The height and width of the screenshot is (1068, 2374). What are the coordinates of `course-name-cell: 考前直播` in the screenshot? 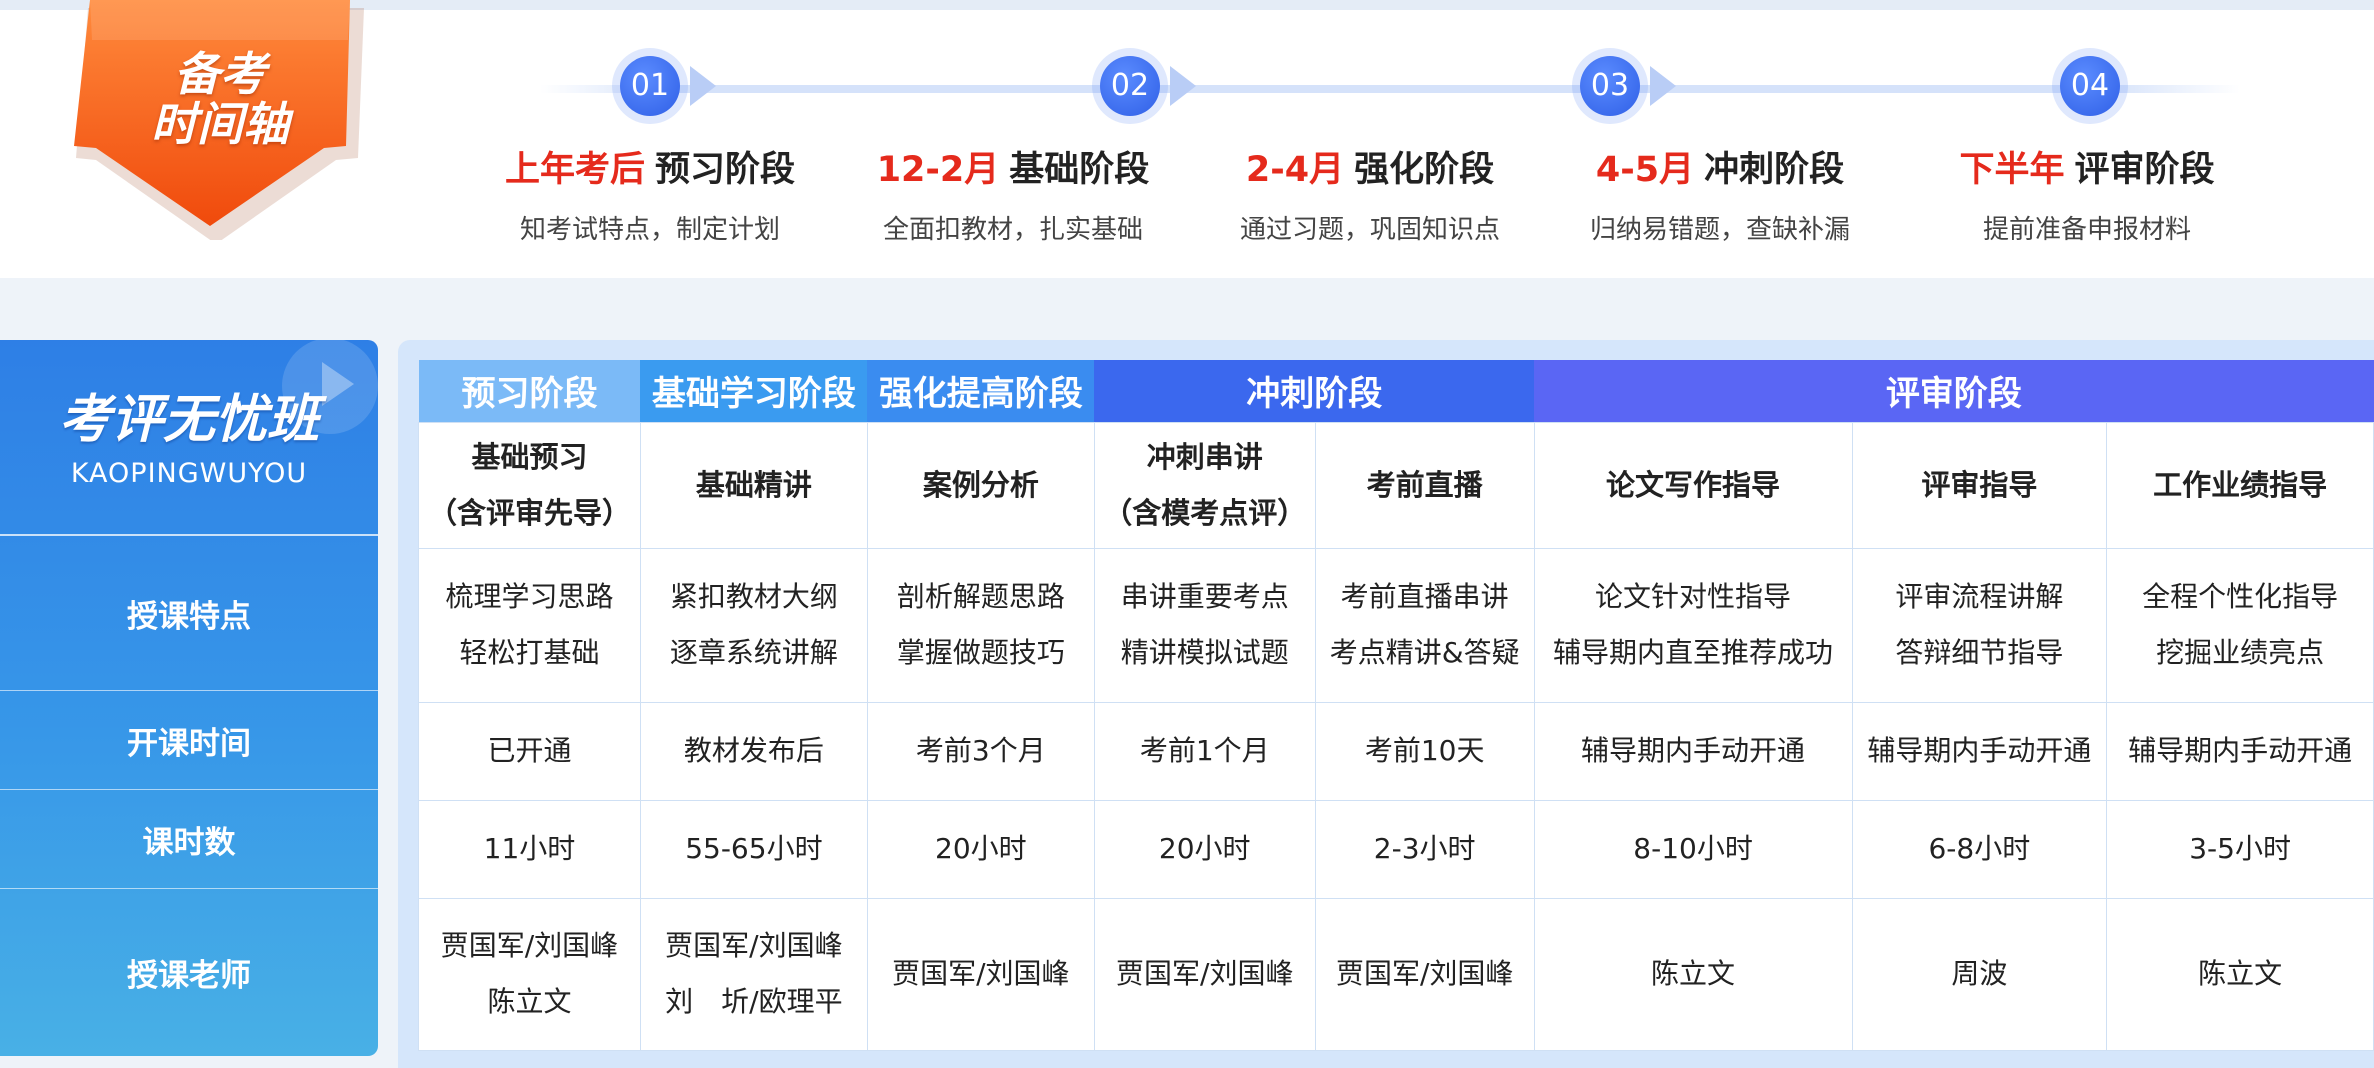 It's located at (1424, 485).